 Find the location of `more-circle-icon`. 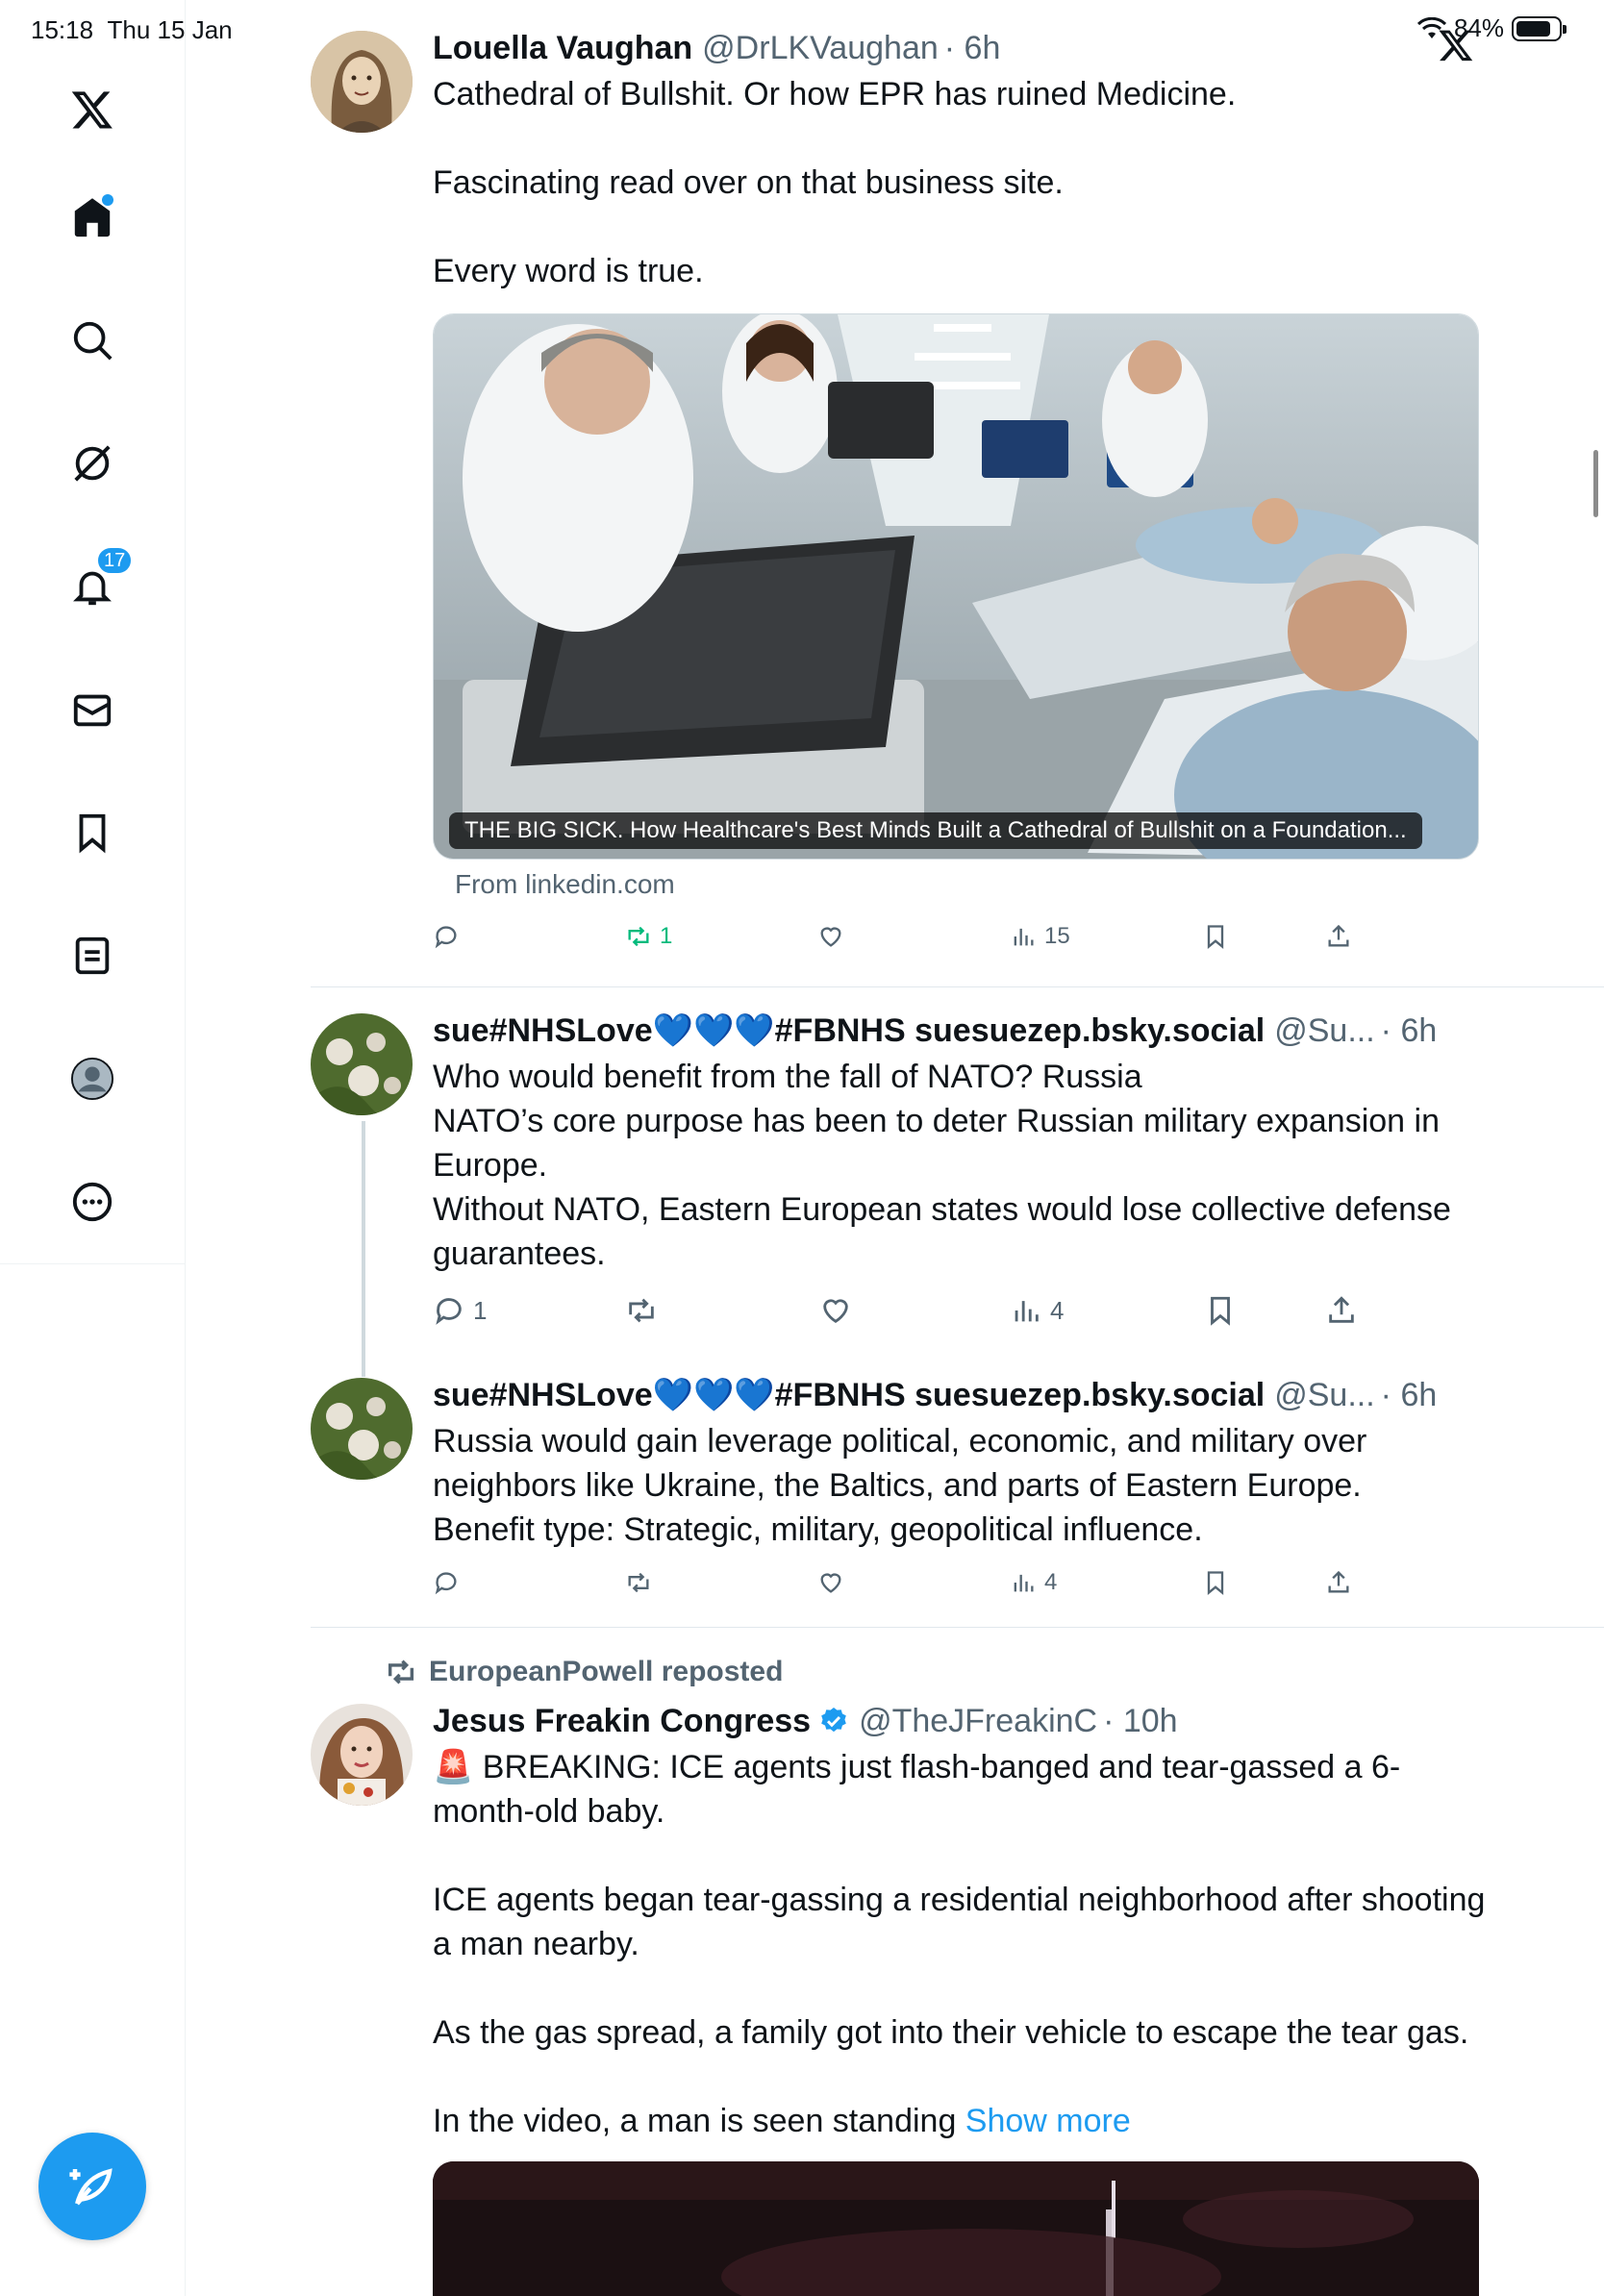

more-circle-icon is located at coordinates (92, 1202).